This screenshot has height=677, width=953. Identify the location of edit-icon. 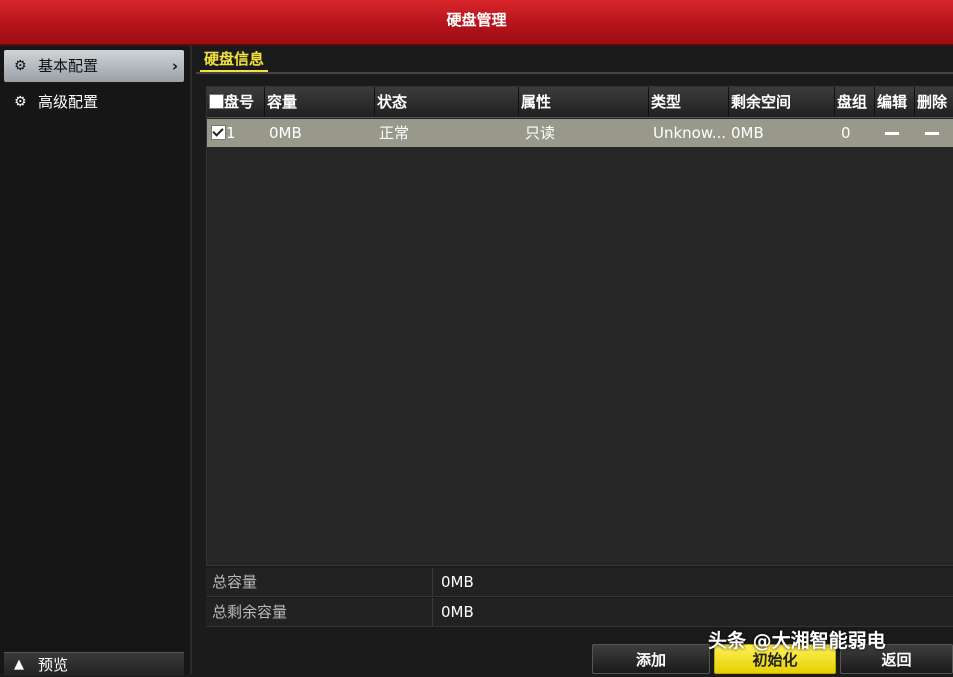
(900, 133).